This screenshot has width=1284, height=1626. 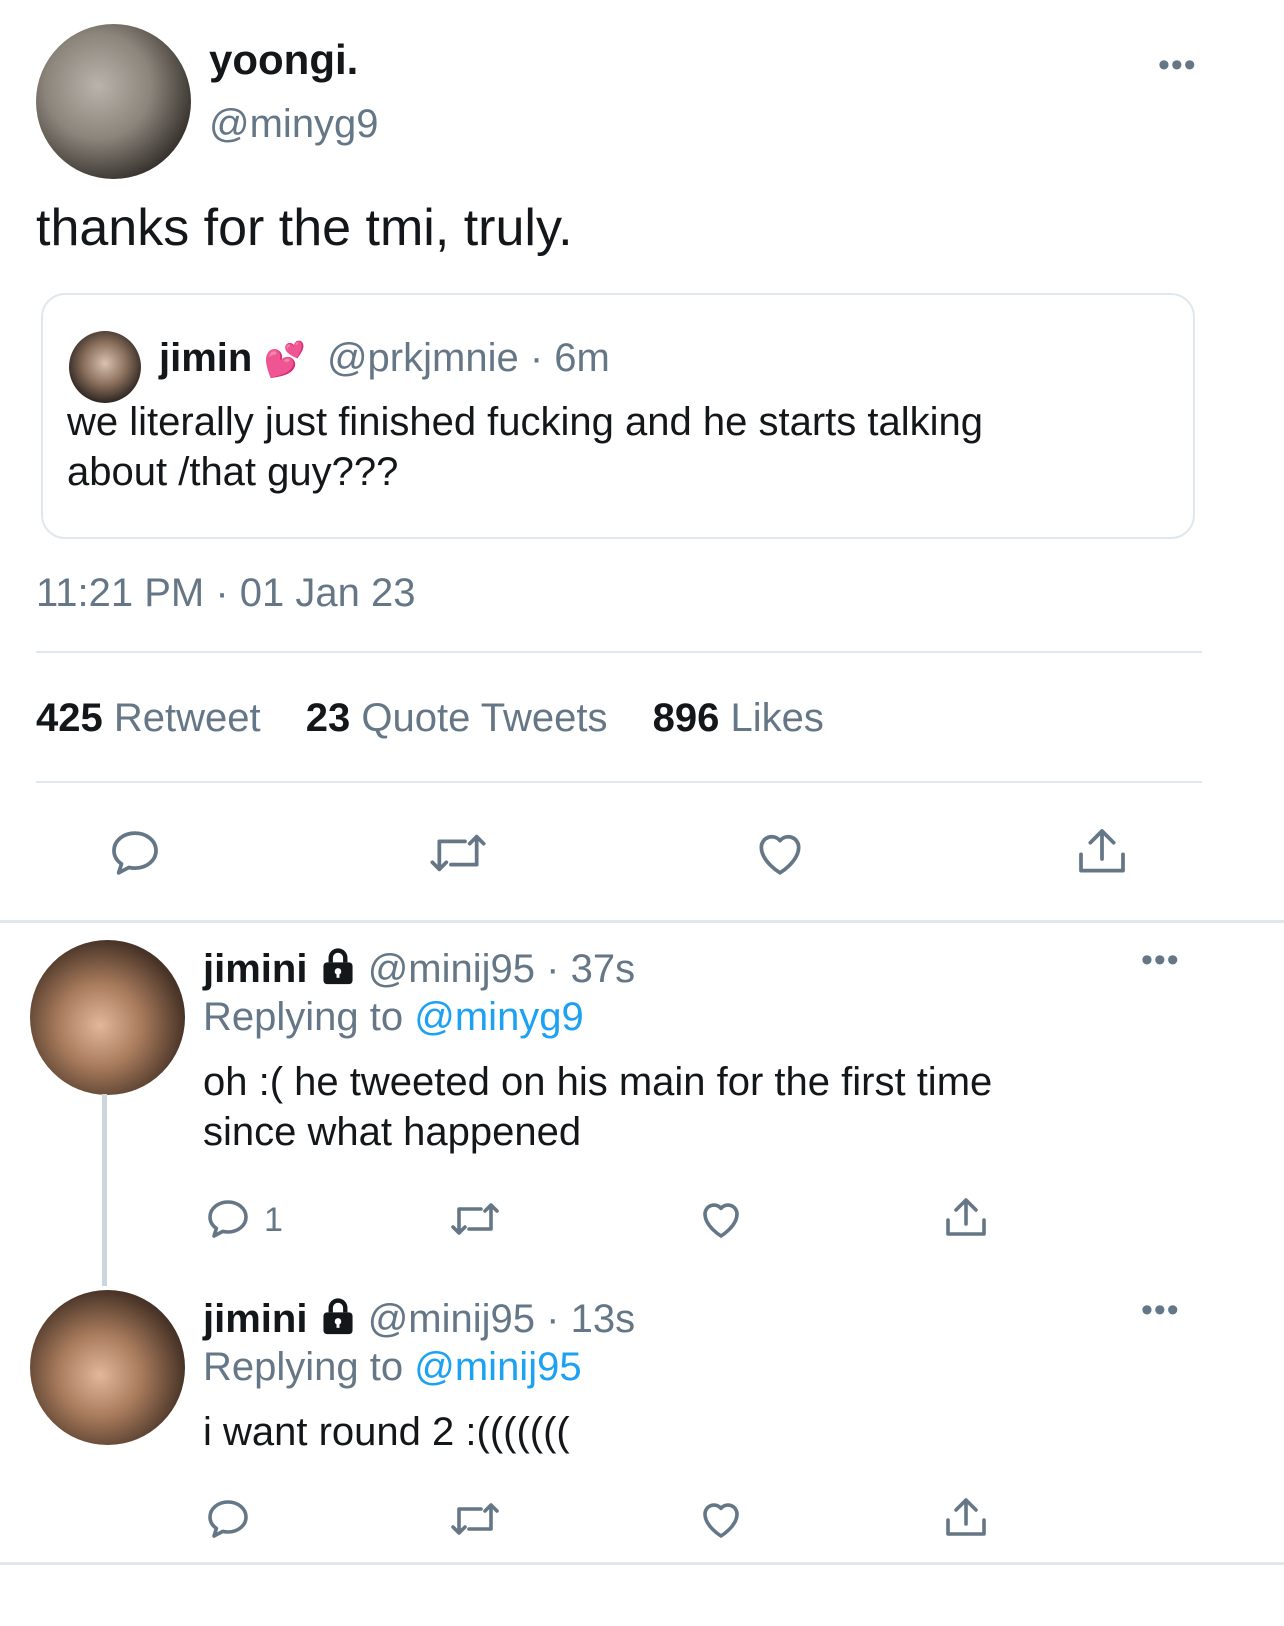 What do you see at coordinates (104, 1190) in the screenshot?
I see `thread-line` at bounding box center [104, 1190].